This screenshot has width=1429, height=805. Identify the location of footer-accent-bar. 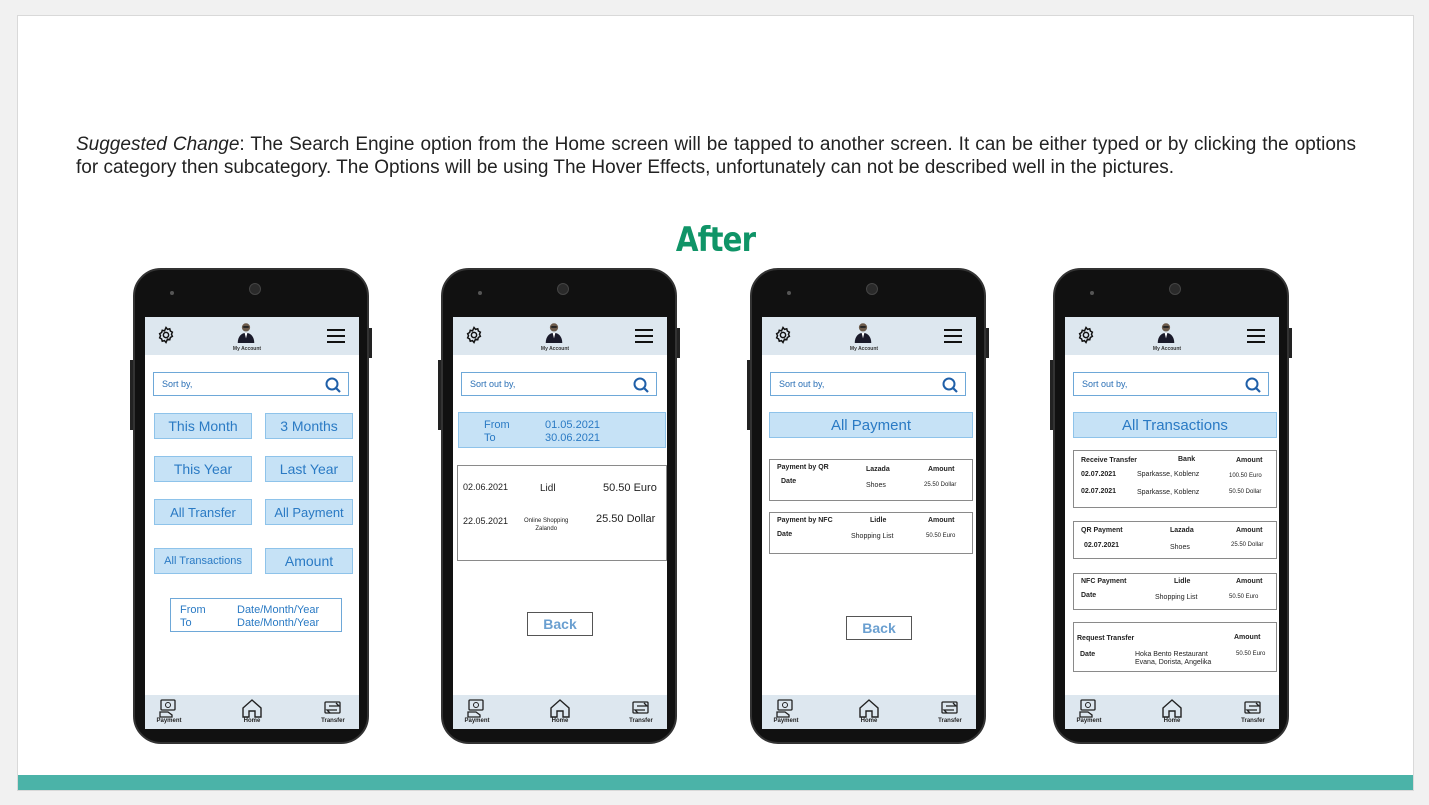
(715, 782).